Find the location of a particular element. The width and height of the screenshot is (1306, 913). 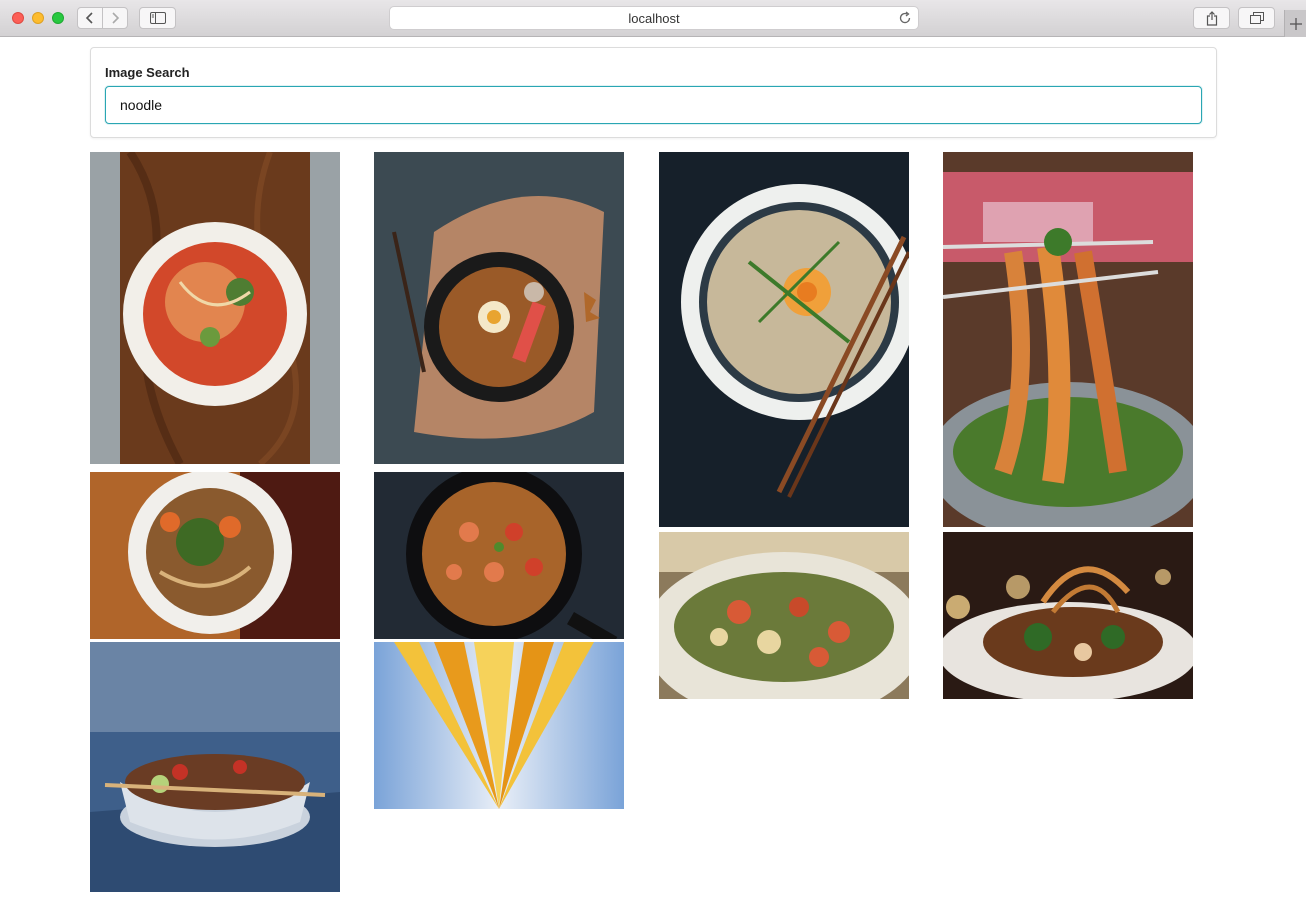

image-result-shrimp-spaghetti-pan is located at coordinates (499, 555).